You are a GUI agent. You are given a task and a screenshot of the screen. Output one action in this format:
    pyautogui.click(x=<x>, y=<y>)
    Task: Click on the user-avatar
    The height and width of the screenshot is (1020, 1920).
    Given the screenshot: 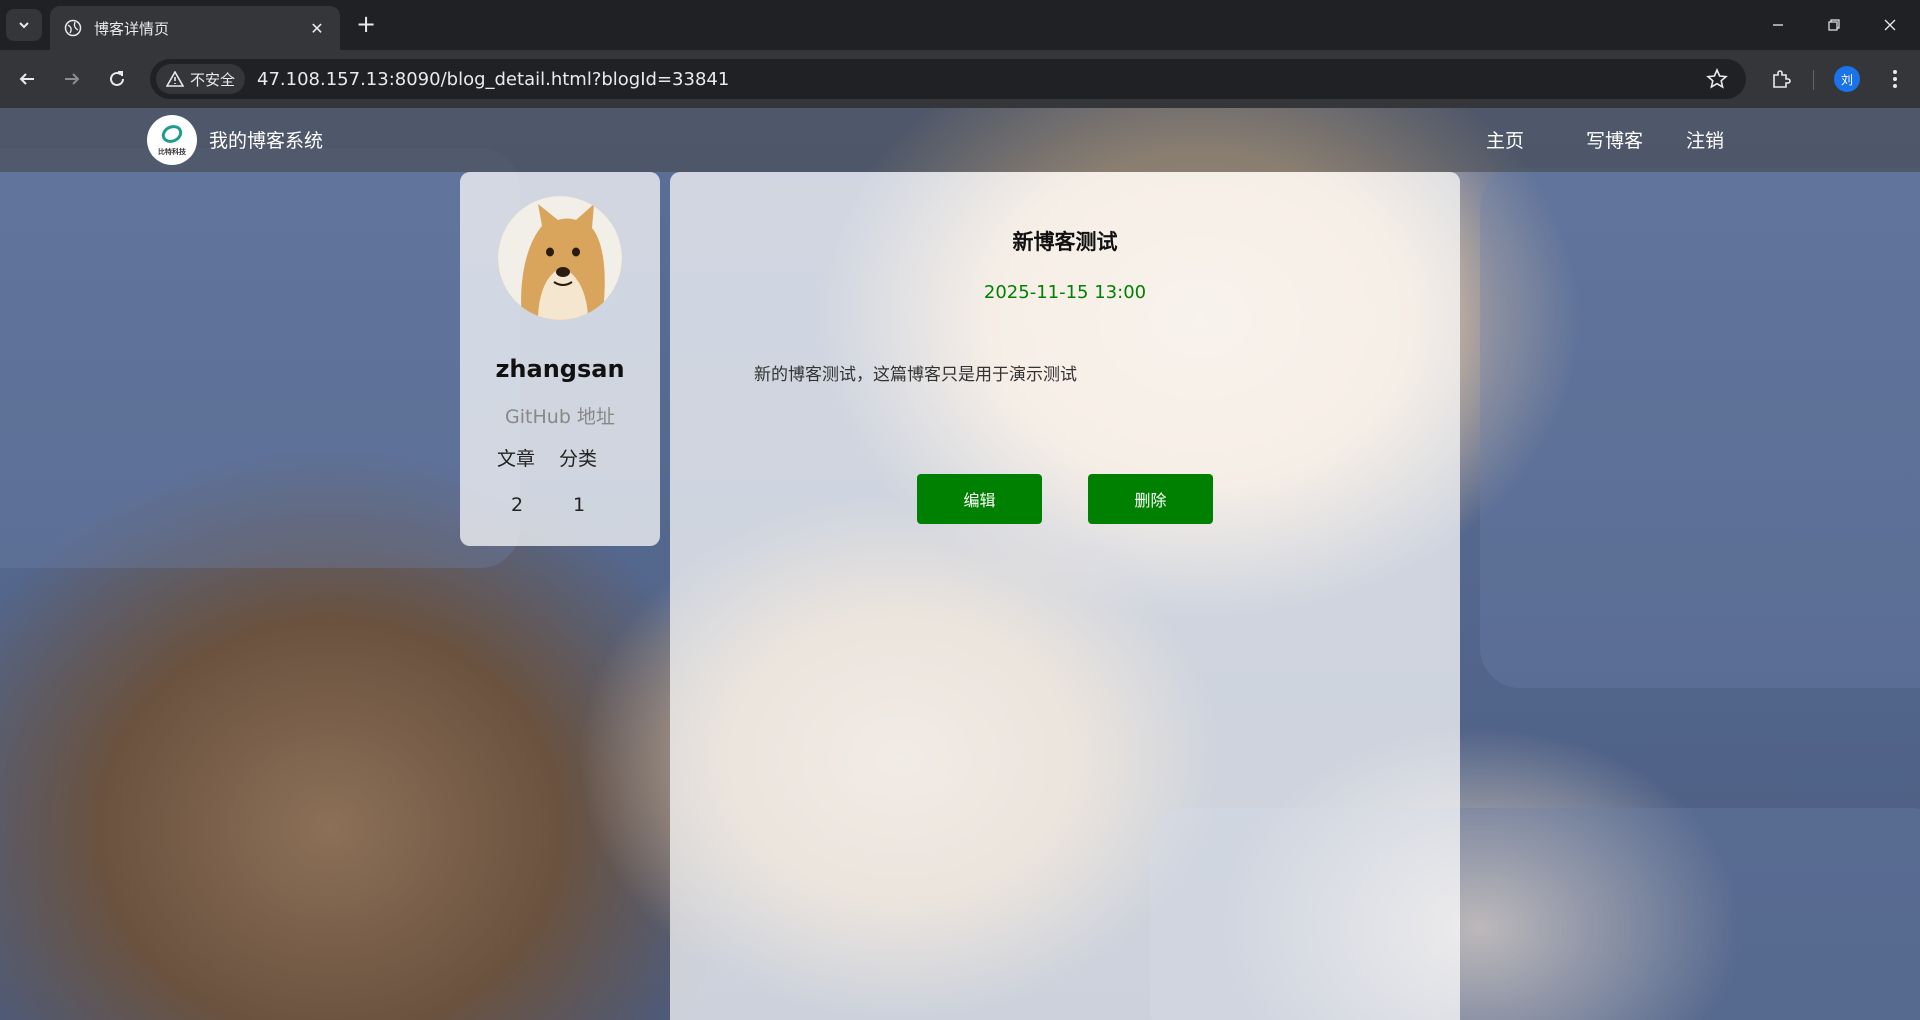 What is the action you would take?
    pyautogui.click(x=560, y=258)
    